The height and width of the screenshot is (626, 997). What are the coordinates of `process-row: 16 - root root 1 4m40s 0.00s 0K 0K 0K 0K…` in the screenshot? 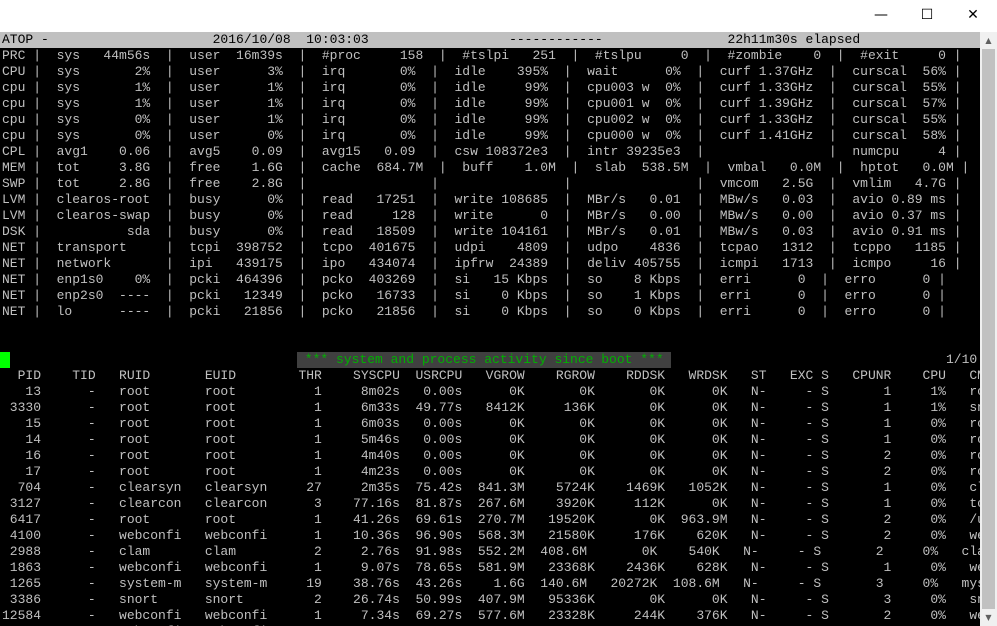 It's located at (491, 455).